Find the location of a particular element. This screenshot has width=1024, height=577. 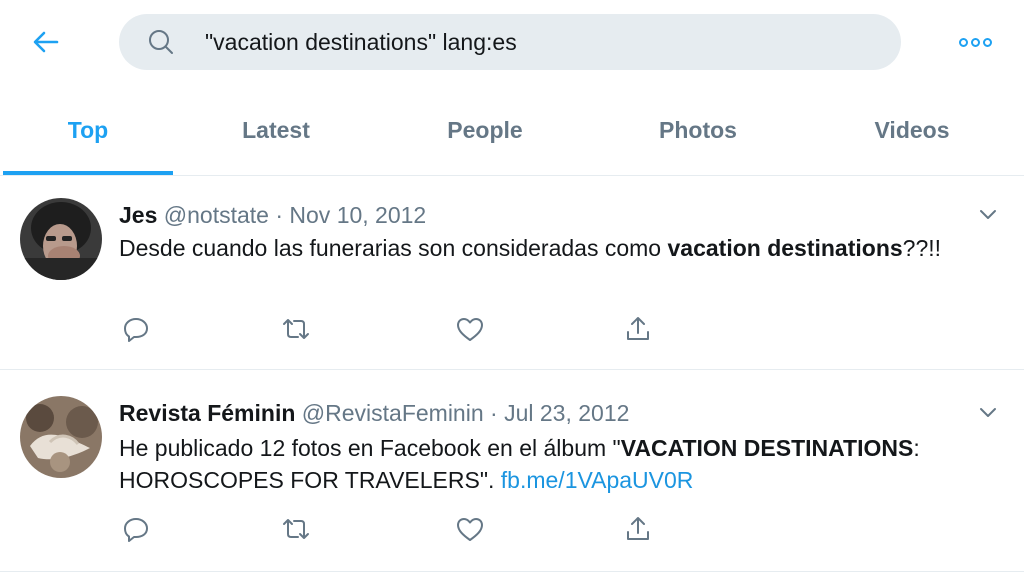

author-name: Revista Féminin is located at coordinates (207, 413).